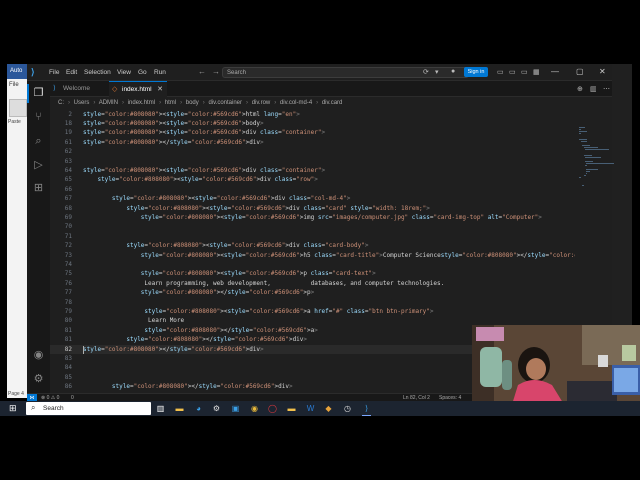  I want to click on windows-start-icon: ⊞, so click(13, 408).